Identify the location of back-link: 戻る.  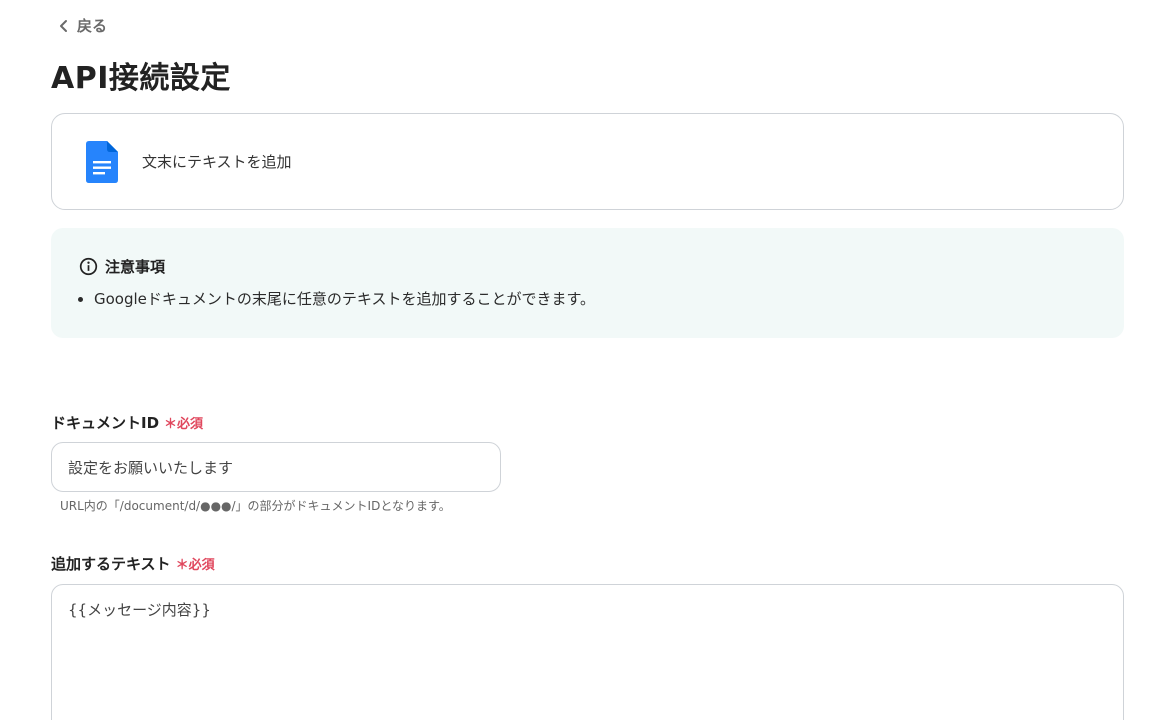
(82, 25).